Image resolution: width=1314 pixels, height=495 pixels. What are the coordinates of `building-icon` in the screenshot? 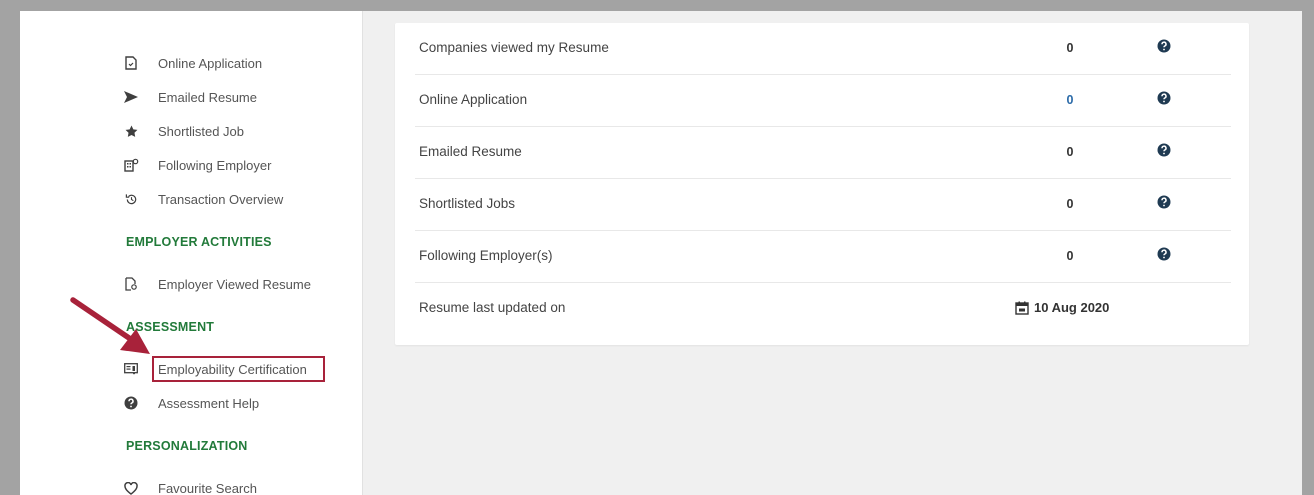 It's located at (131, 165).